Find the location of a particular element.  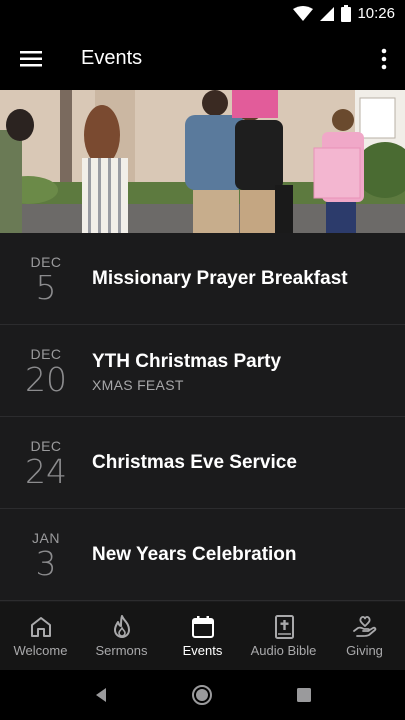

nav-item-audio-bible: Audio Bible is located at coordinates (283, 636).